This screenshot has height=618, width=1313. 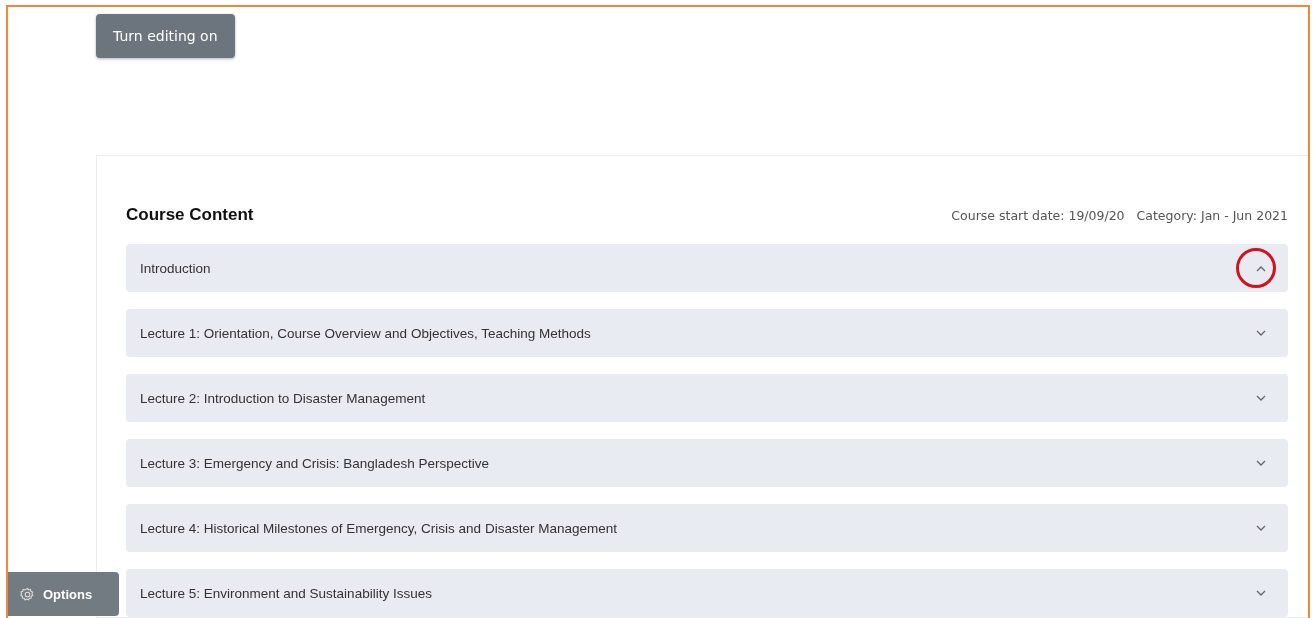 What do you see at coordinates (165, 36) in the screenshot?
I see `turn-editing-on-button: Turn editing on` at bounding box center [165, 36].